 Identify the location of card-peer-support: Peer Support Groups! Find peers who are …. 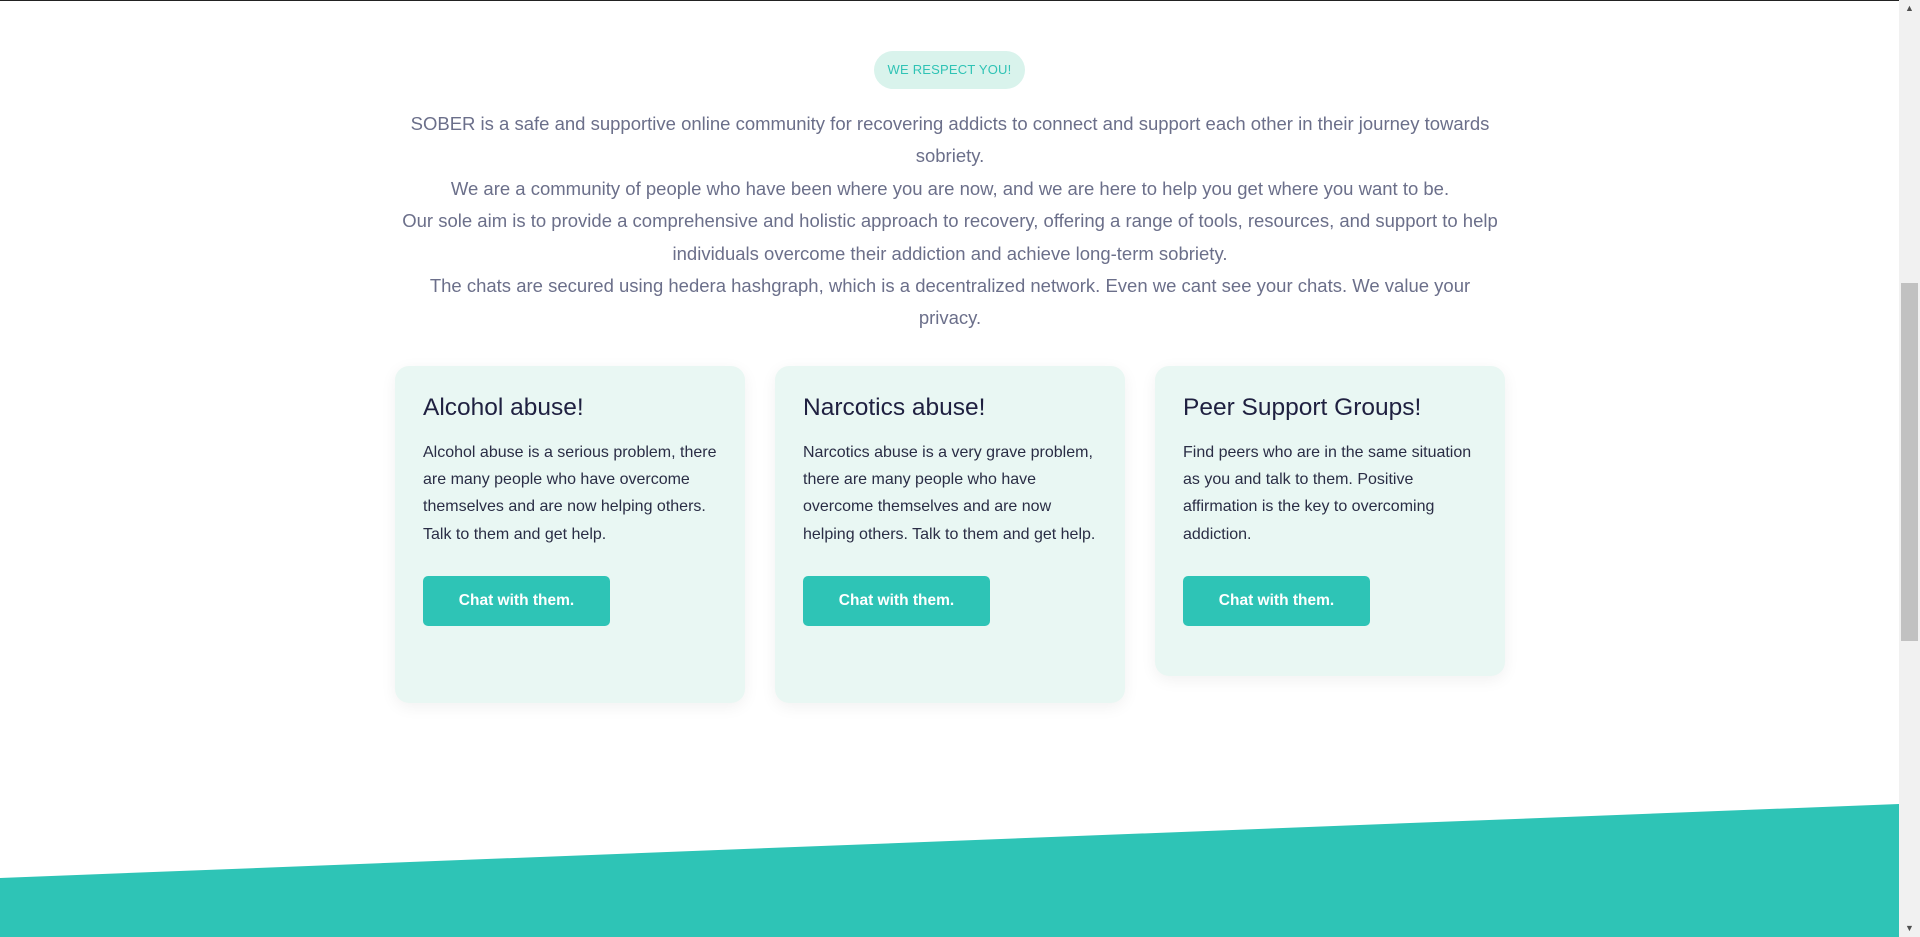
(1330, 521).